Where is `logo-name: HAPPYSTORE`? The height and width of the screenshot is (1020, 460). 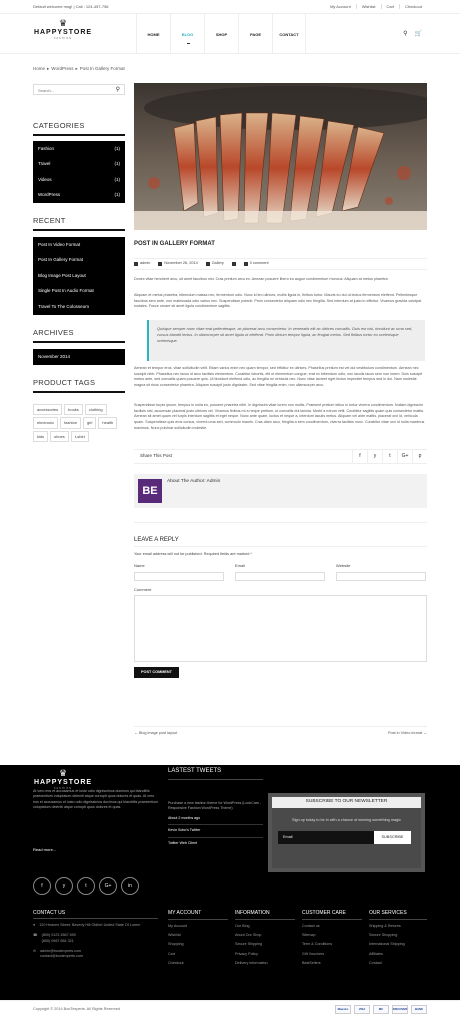 logo-name: HAPPYSTORE is located at coordinates (63, 32).